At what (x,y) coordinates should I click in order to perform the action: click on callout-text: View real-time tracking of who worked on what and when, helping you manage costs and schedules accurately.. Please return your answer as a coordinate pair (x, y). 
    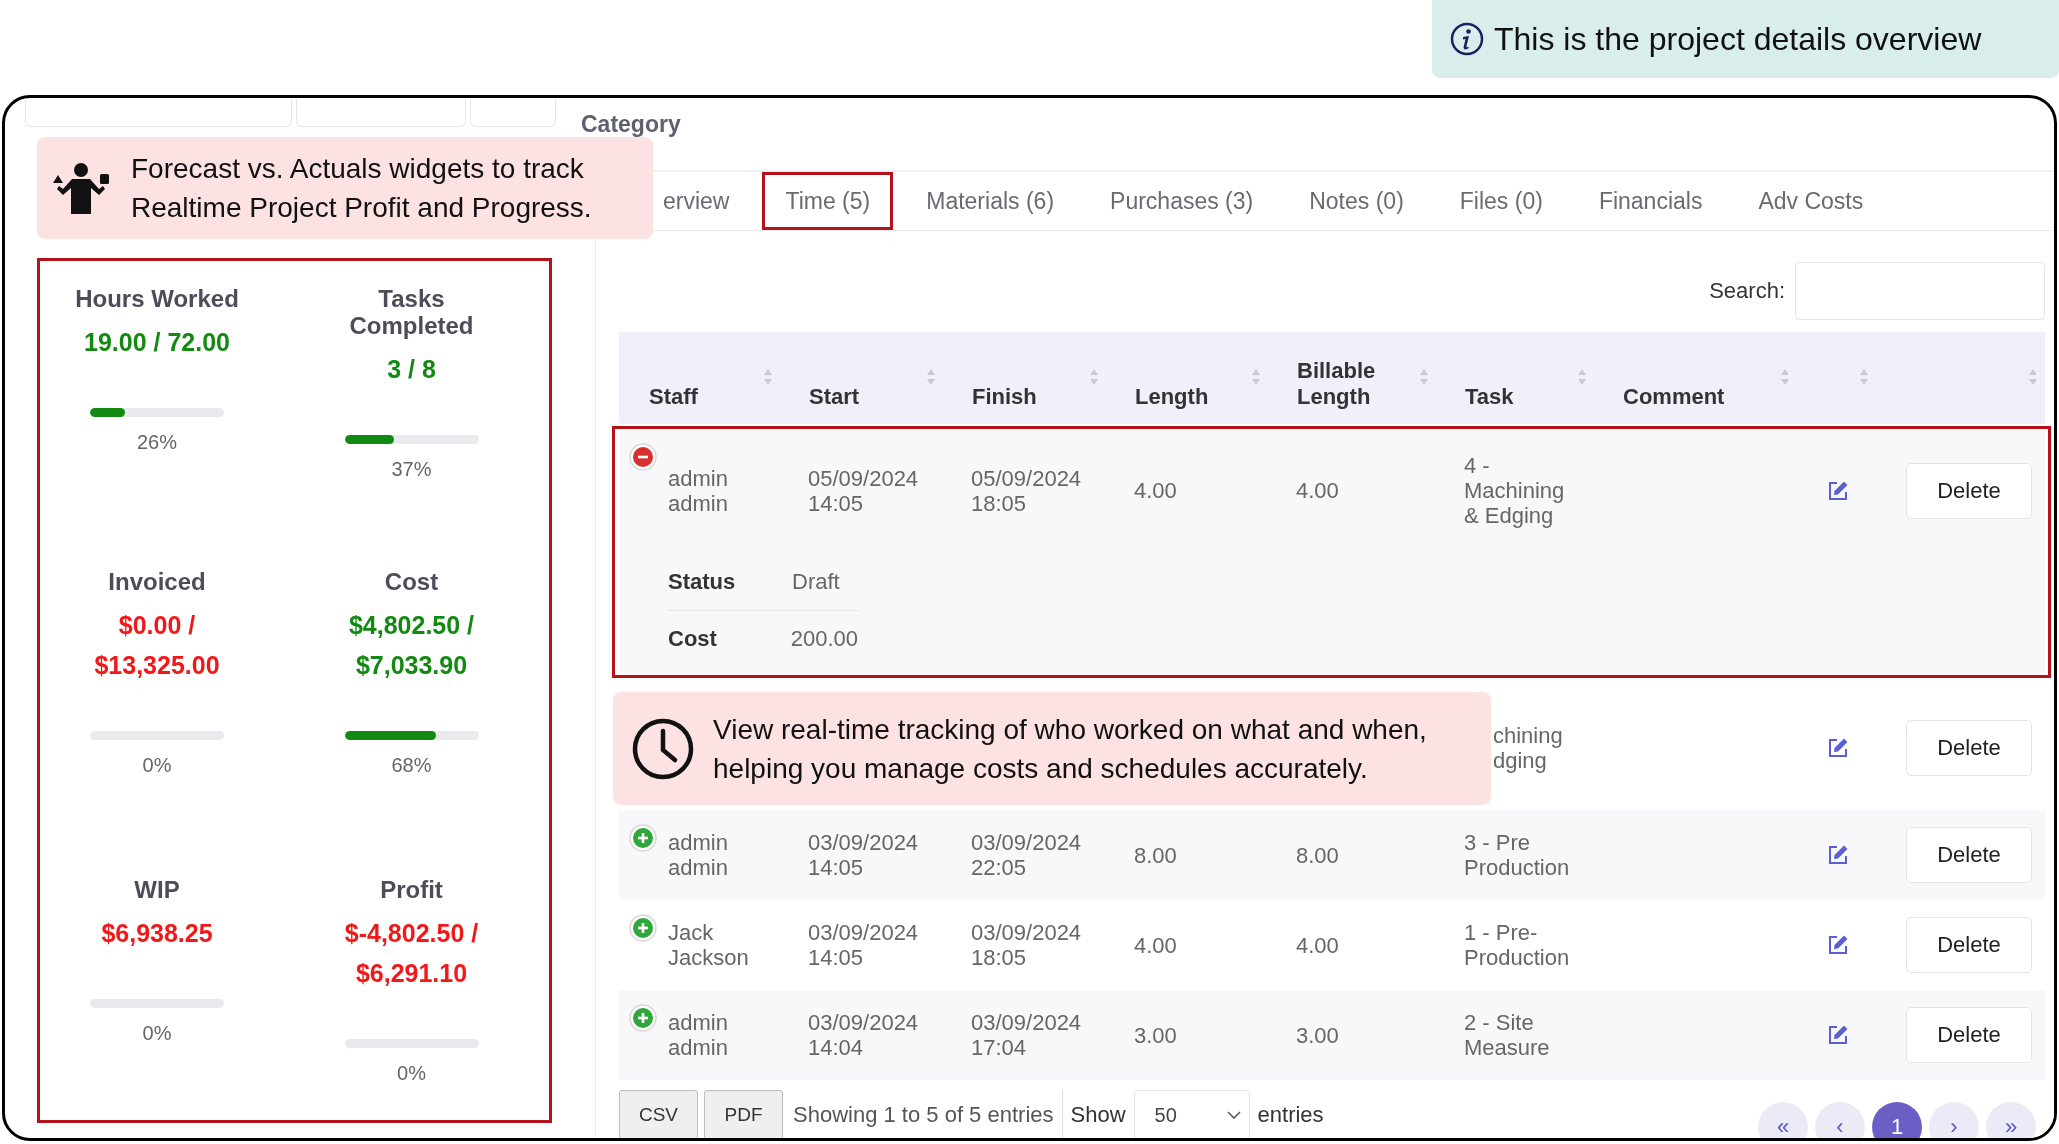
    Looking at the image, I should click on (1070, 749).